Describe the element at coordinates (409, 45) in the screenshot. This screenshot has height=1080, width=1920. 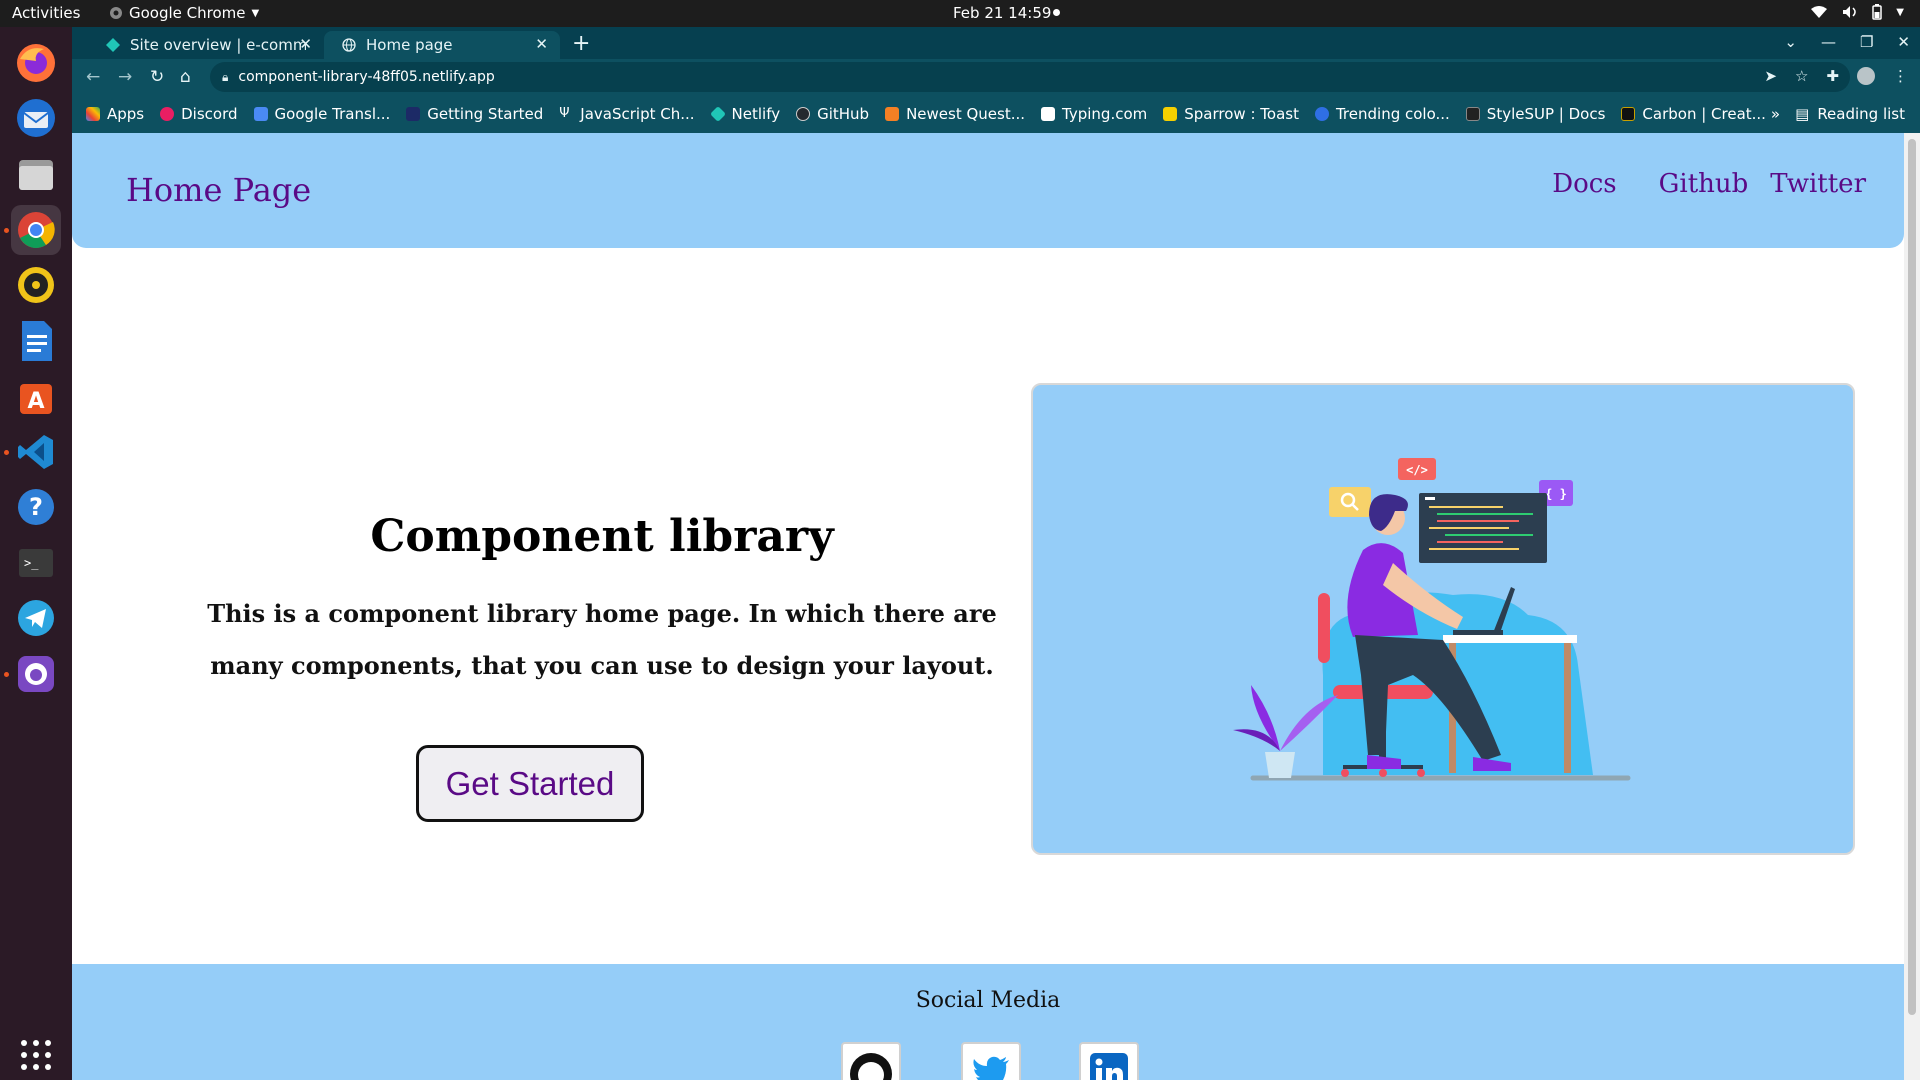
I see `tab-title: Home page` at that location.